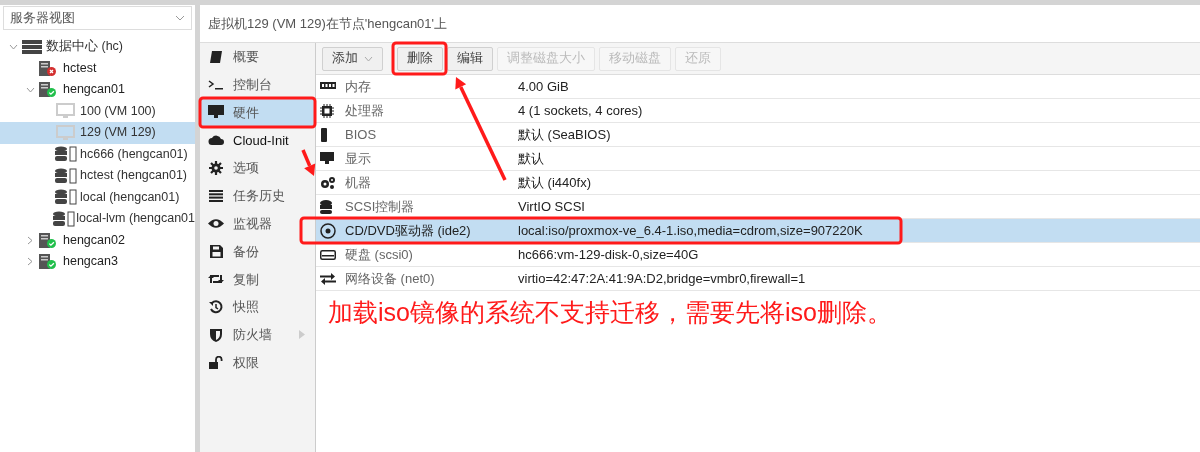  What do you see at coordinates (758, 87) in the screenshot?
I see `table-row: 内存 4.00 GiB` at bounding box center [758, 87].